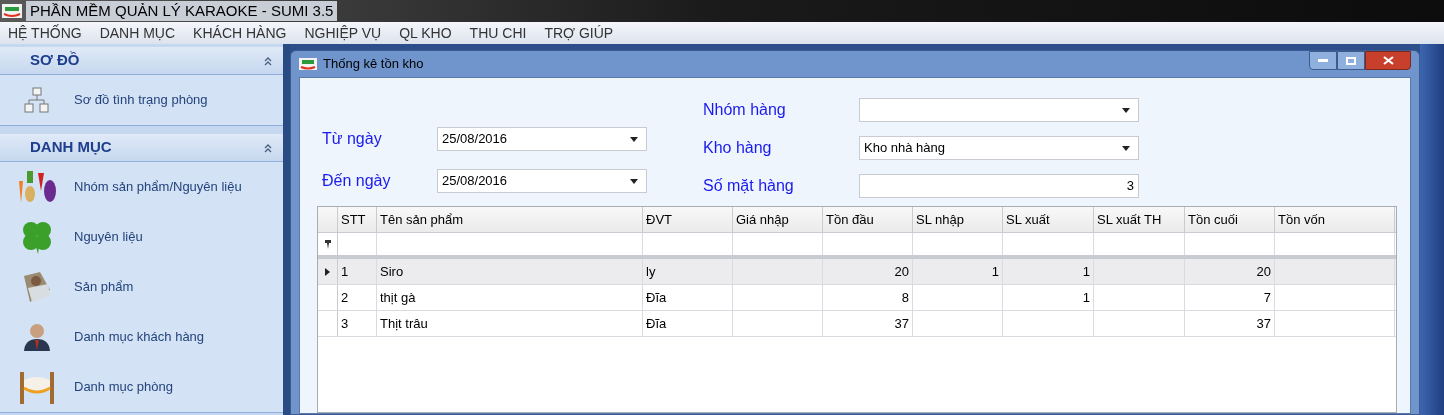 Image resolution: width=1444 pixels, height=415 pixels. What do you see at coordinates (1267, 297) in the screenshot?
I see `table-cell-text: 7` at bounding box center [1267, 297].